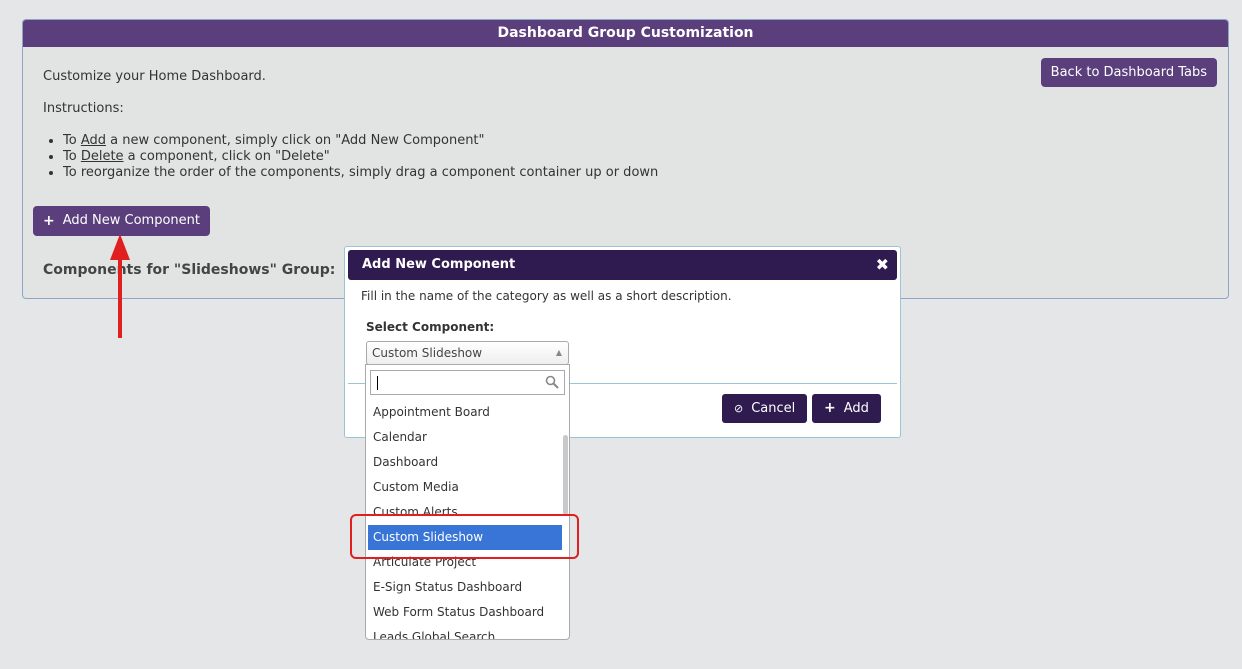 This screenshot has width=1242, height=669. I want to click on add-new-component-label: Add New Component, so click(131, 220).